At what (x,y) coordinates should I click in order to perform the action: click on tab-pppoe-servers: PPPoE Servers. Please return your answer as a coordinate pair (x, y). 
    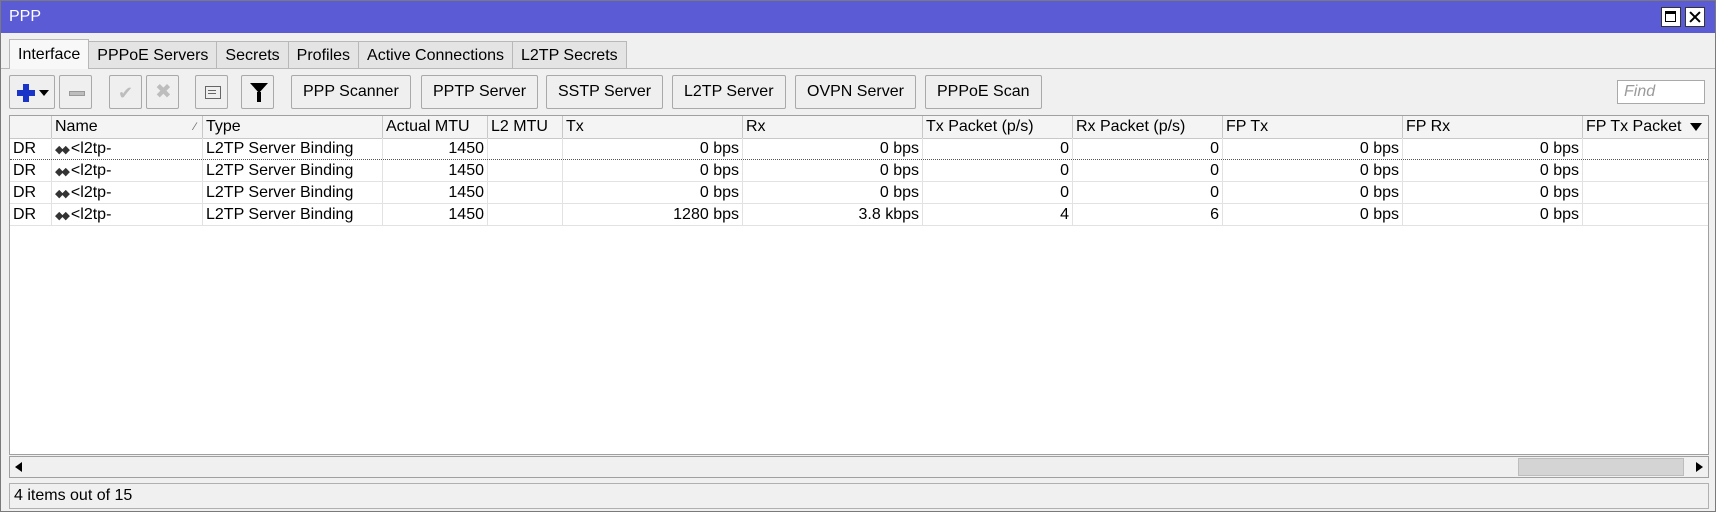
    Looking at the image, I should click on (153, 54).